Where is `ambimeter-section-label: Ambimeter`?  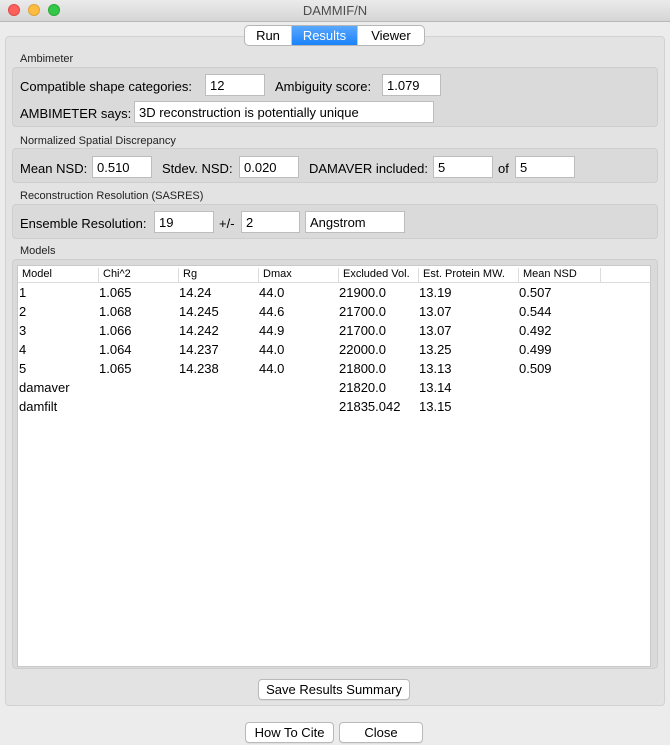
ambimeter-section-label: Ambimeter is located at coordinates (47, 59).